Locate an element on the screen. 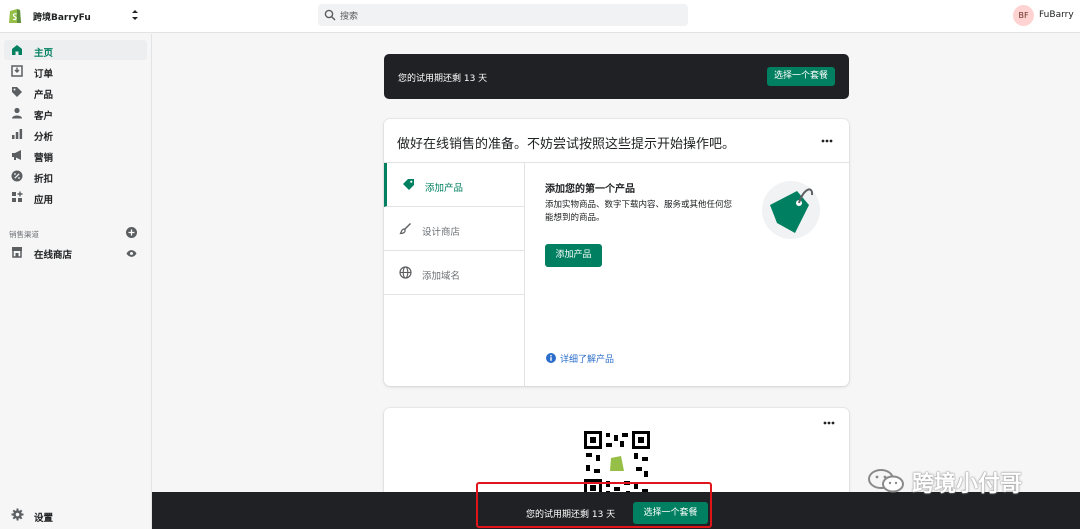 This screenshot has height=529, width=1080. watermark: 跨境小付哥 is located at coordinates (962, 481).